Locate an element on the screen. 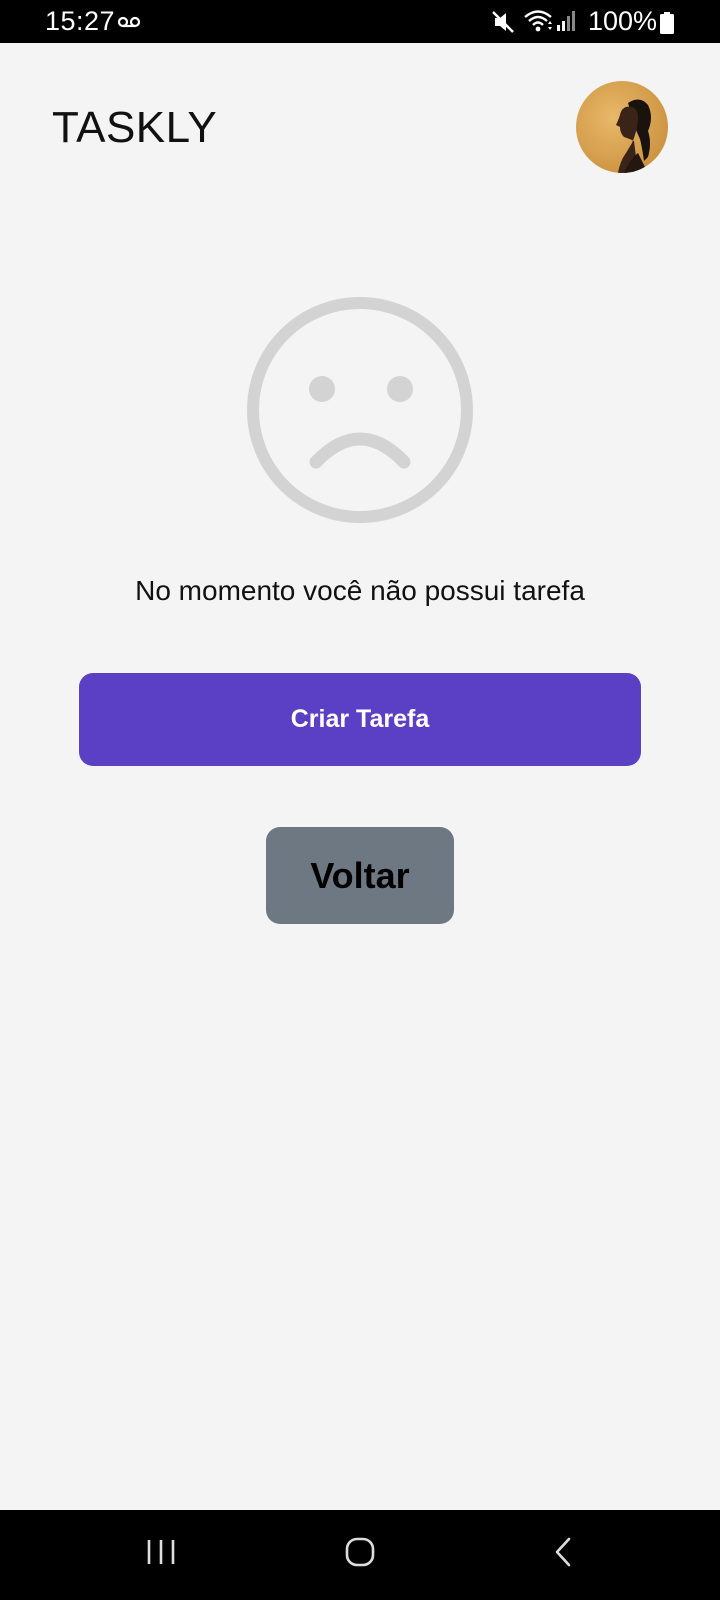  signal-icon is located at coordinates (567, 23).